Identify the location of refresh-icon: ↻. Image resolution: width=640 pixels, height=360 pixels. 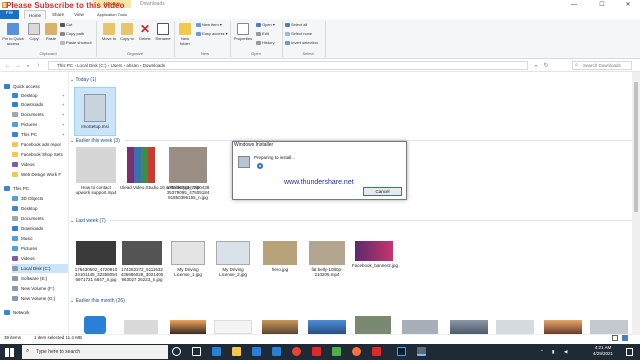
(546, 66).